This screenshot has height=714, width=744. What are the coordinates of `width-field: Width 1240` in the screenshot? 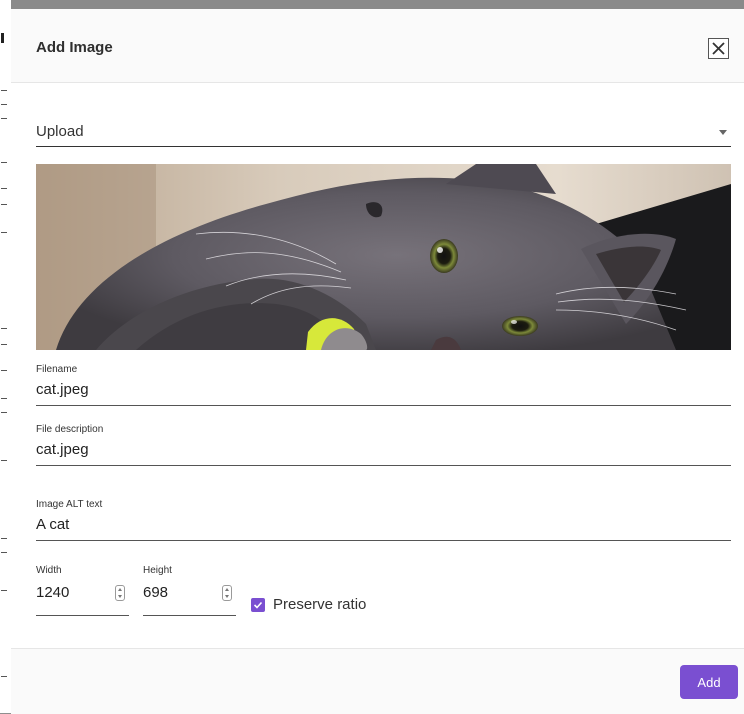 It's located at (82, 590).